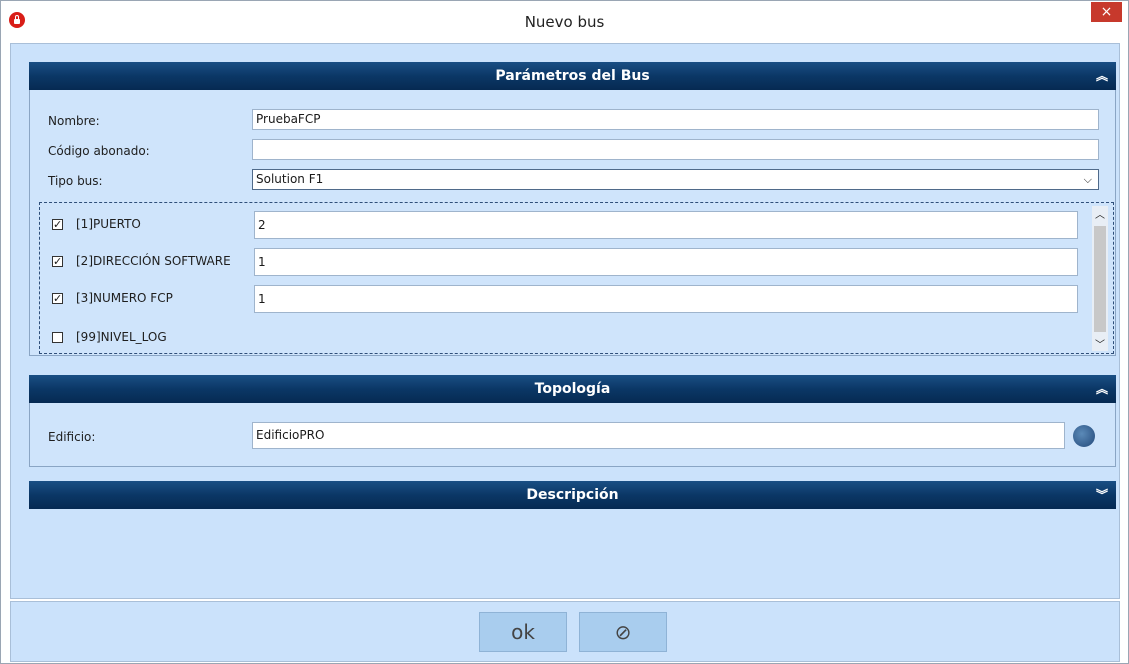 Image resolution: width=1129 pixels, height=664 pixels. I want to click on section-header-topologia: Topología ︽, so click(572, 389).